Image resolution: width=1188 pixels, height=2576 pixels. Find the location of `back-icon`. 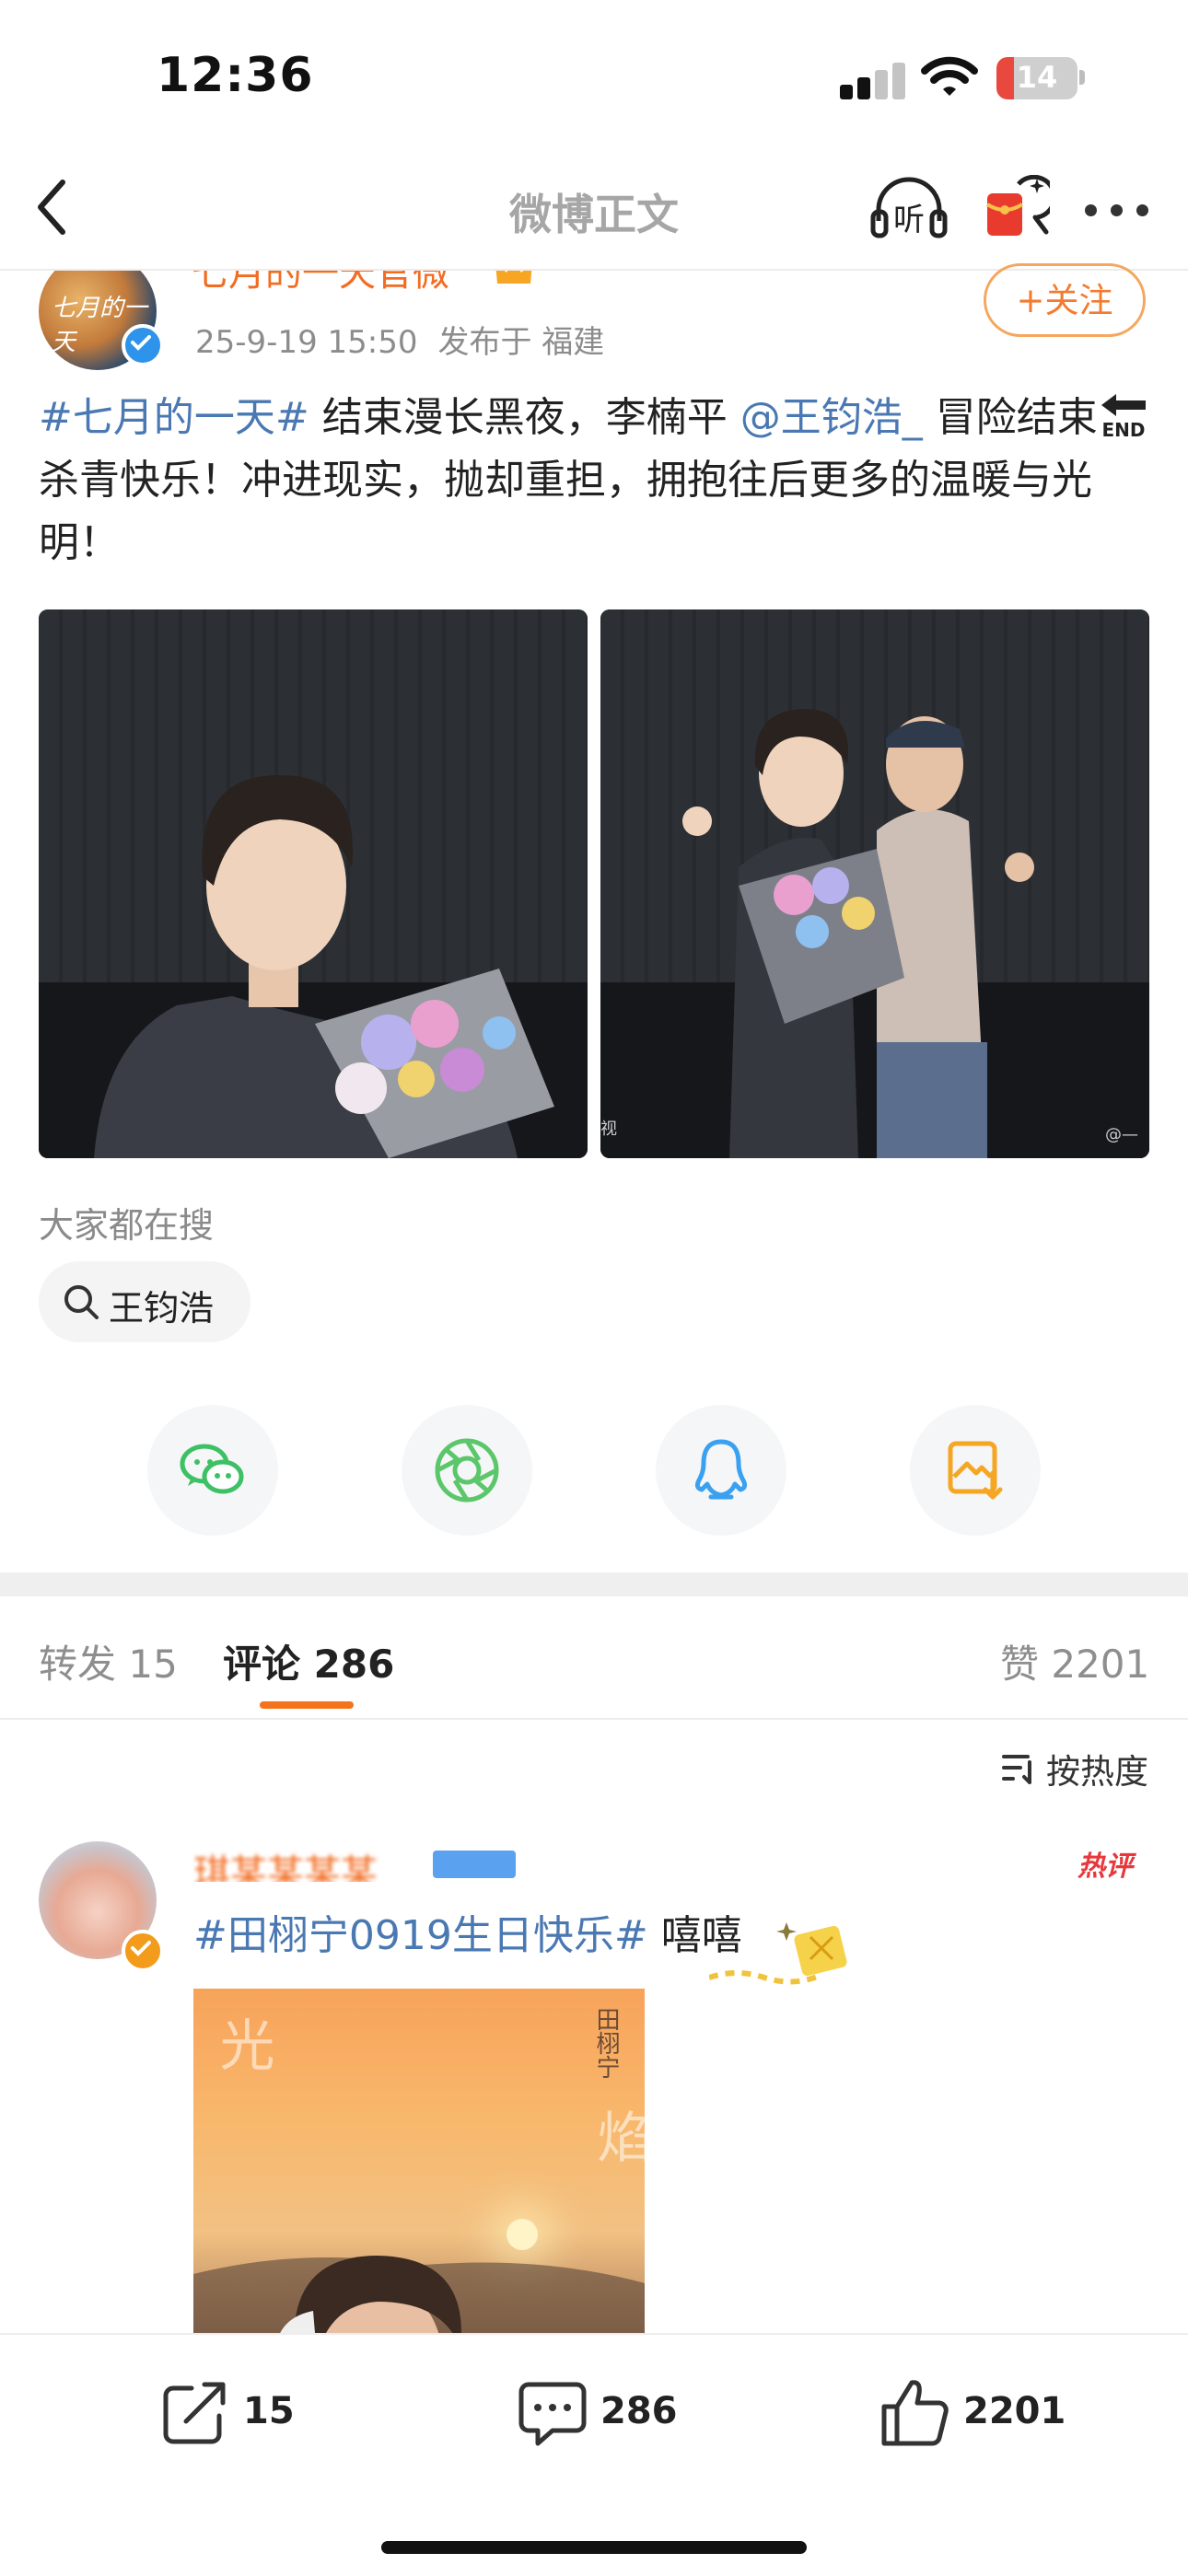

back-icon is located at coordinates (53, 207).